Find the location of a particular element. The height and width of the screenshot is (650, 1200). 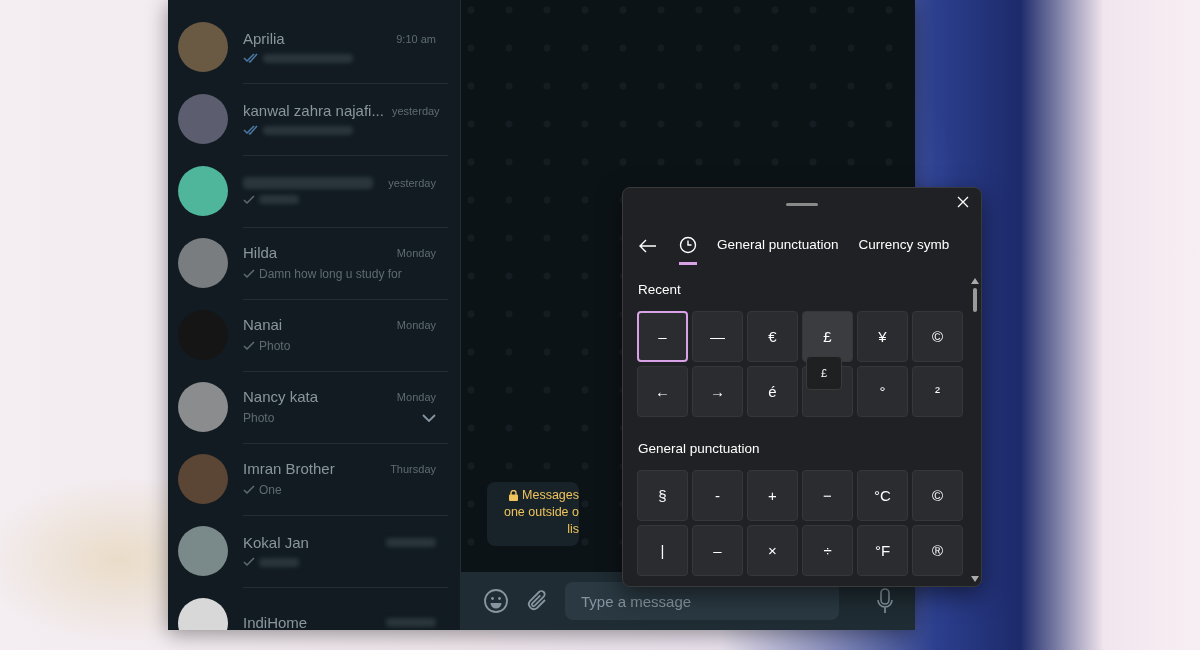

symbol-key: × is located at coordinates (772, 550).